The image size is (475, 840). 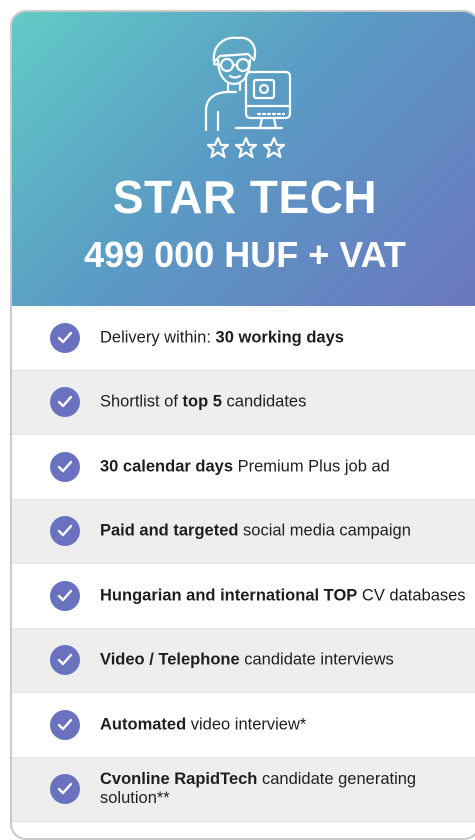 I want to click on list-item: Shortlist of top 5 candidates, so click(x=243, y=402).